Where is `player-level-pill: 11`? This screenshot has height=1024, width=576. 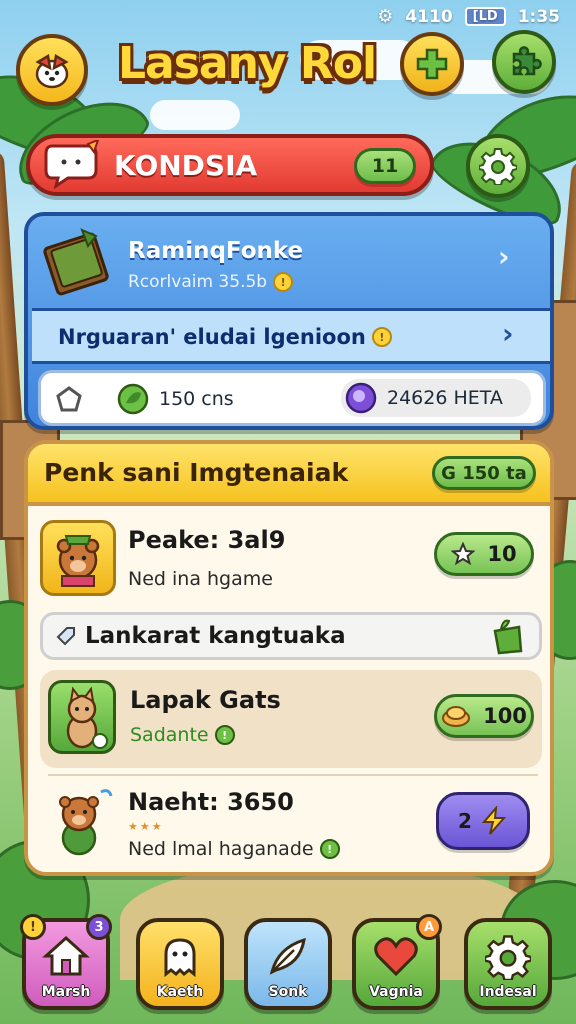 player-level-pill: 11 is located at coordinates (385, 166).